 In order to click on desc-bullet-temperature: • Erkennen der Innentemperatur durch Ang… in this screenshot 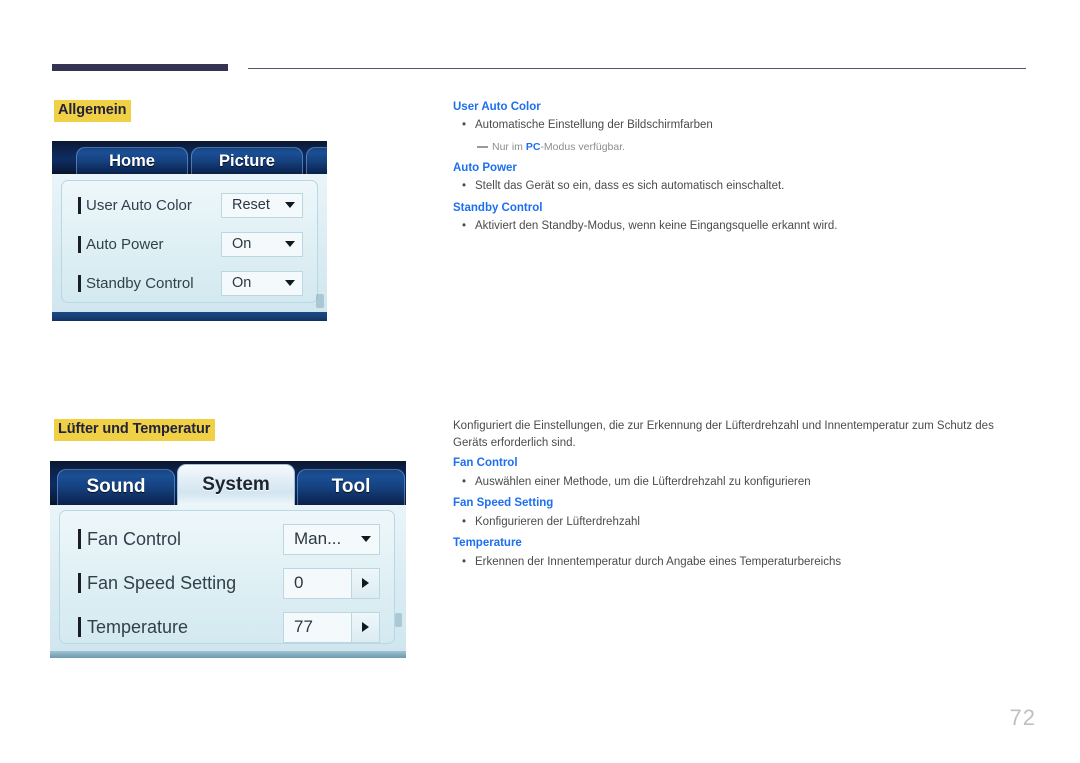, I will do `click(740, 562)`.